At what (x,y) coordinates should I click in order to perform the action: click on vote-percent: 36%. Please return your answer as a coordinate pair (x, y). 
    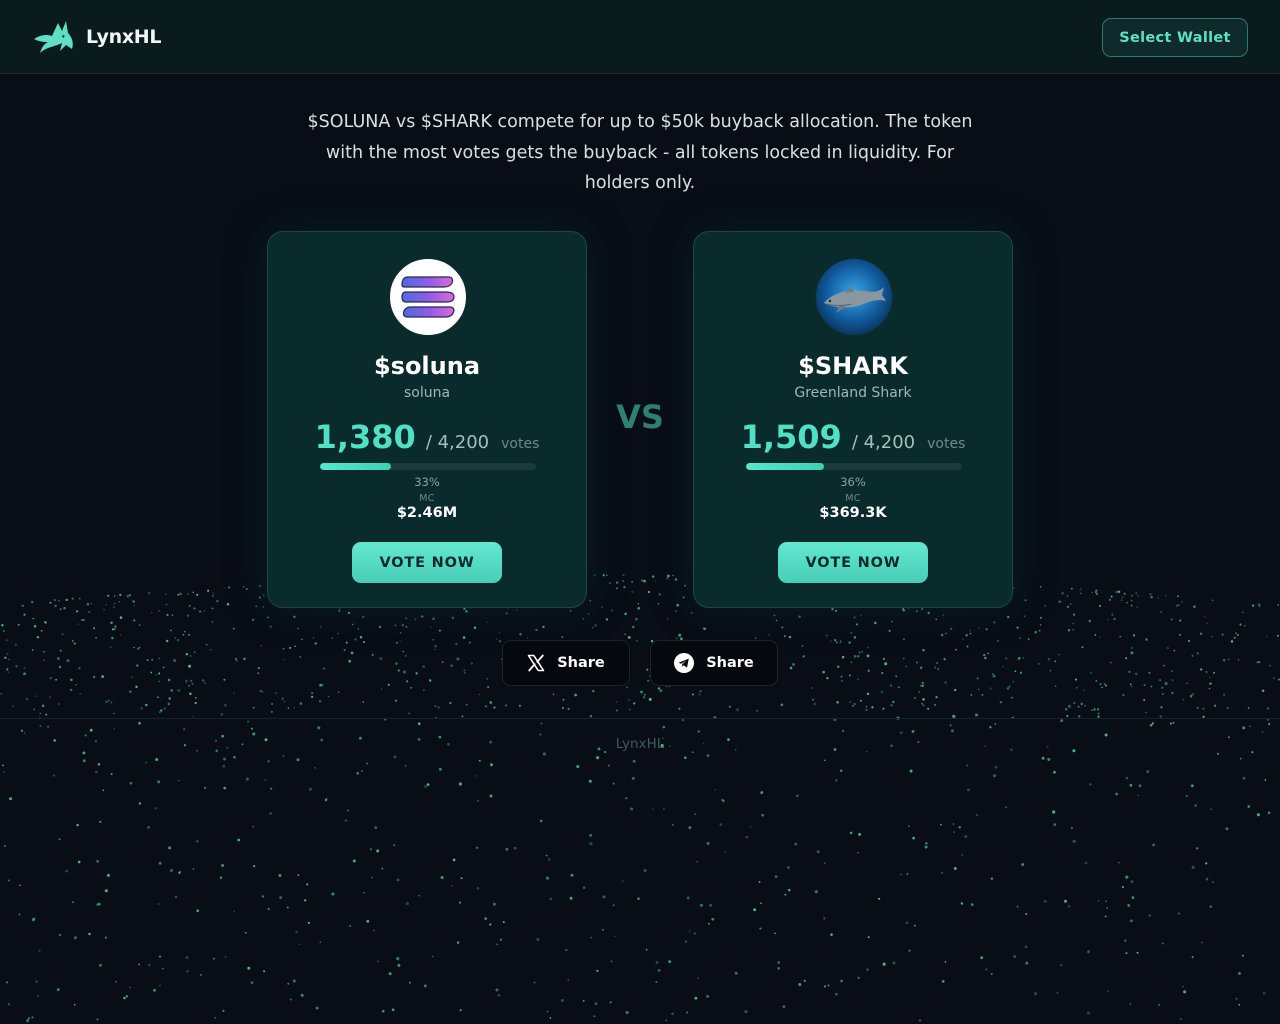
    Looking at the image, I should click on (853, 482).